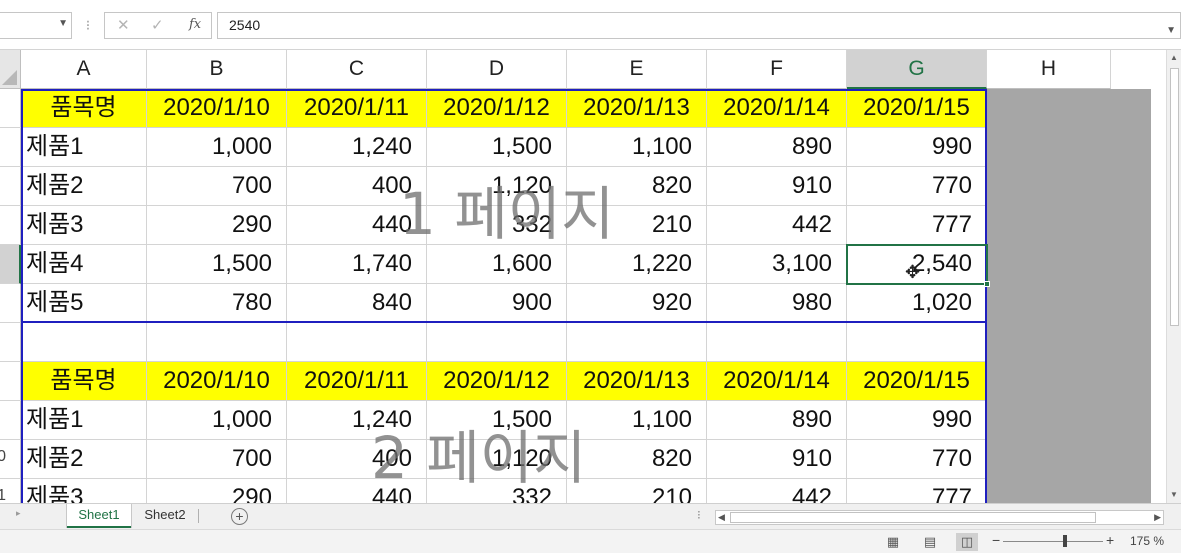  What do you see at coordinates (777, 69) in the screenshot?
I see `column-header-f: F` at bounding box center [777, 69].